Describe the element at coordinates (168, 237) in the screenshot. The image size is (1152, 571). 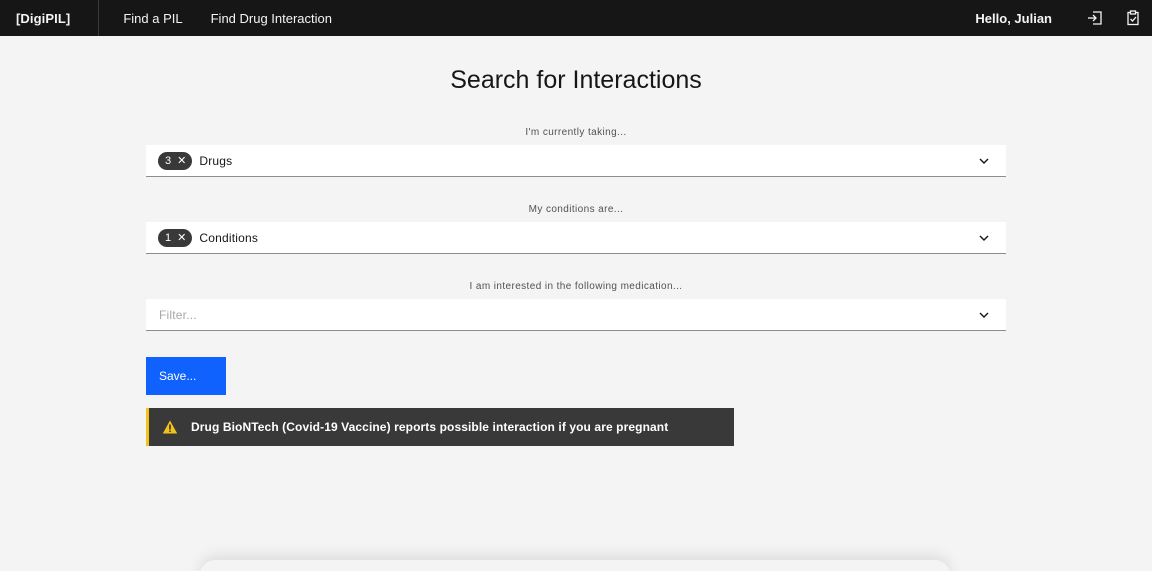
I see `conditions-count: 1` at that location.